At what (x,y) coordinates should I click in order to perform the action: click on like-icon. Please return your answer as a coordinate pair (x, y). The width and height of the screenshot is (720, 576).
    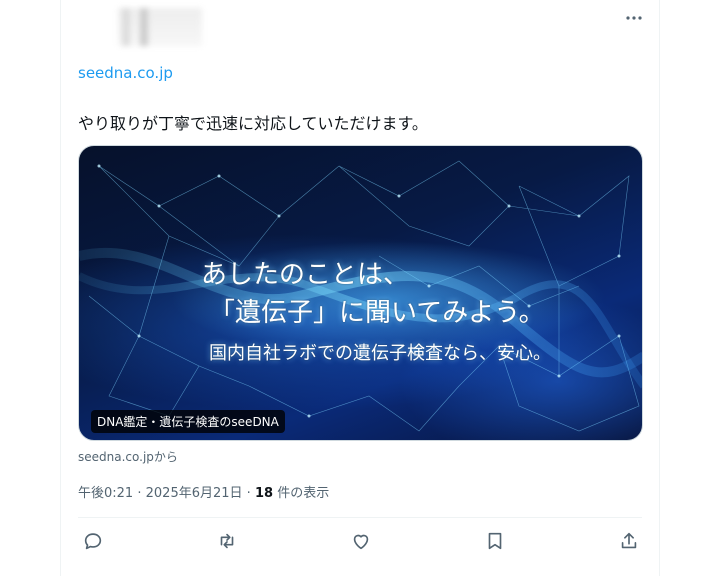
    Looking at the image, I should click on (361, 542).